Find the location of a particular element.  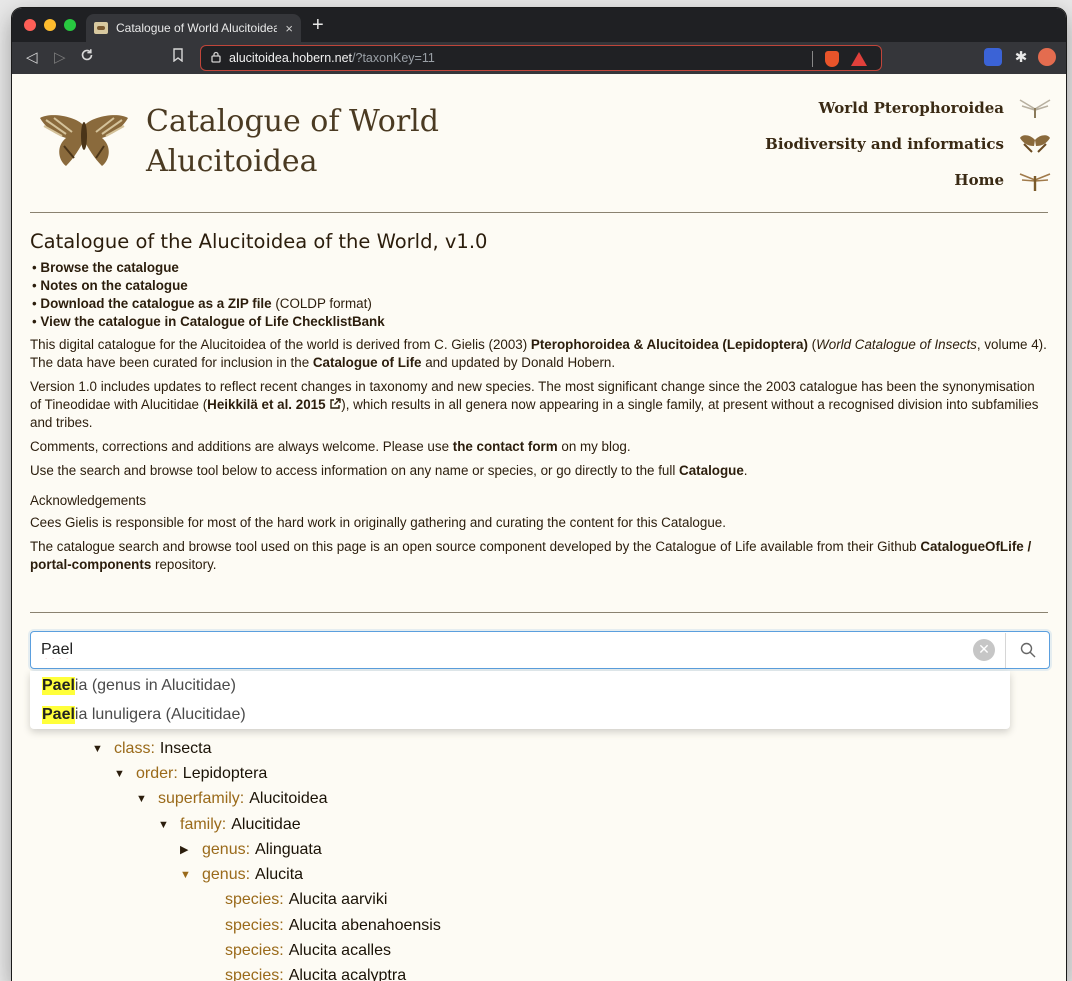

search-box: ✕ is located at coordinates (540, 650).